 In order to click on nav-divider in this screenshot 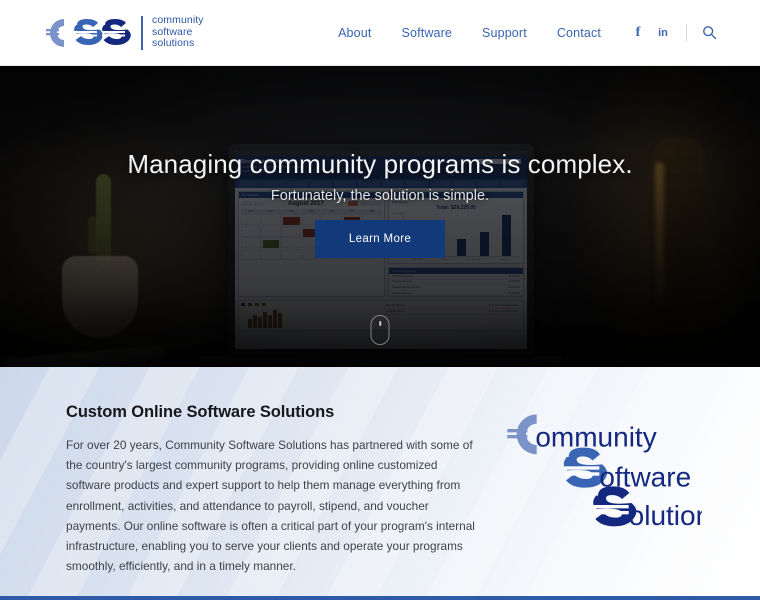, I will do `click(686, 32)`.